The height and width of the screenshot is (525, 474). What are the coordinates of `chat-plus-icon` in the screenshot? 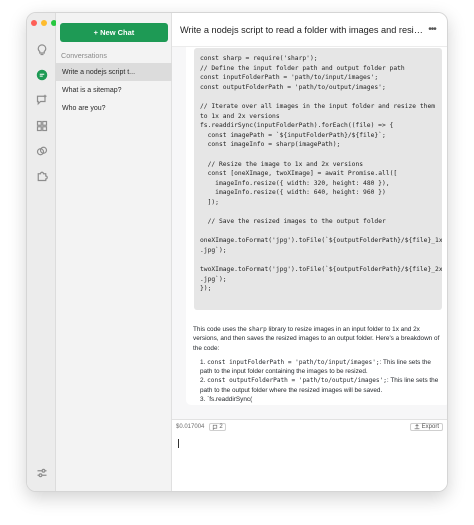 It's located at (41, 99).